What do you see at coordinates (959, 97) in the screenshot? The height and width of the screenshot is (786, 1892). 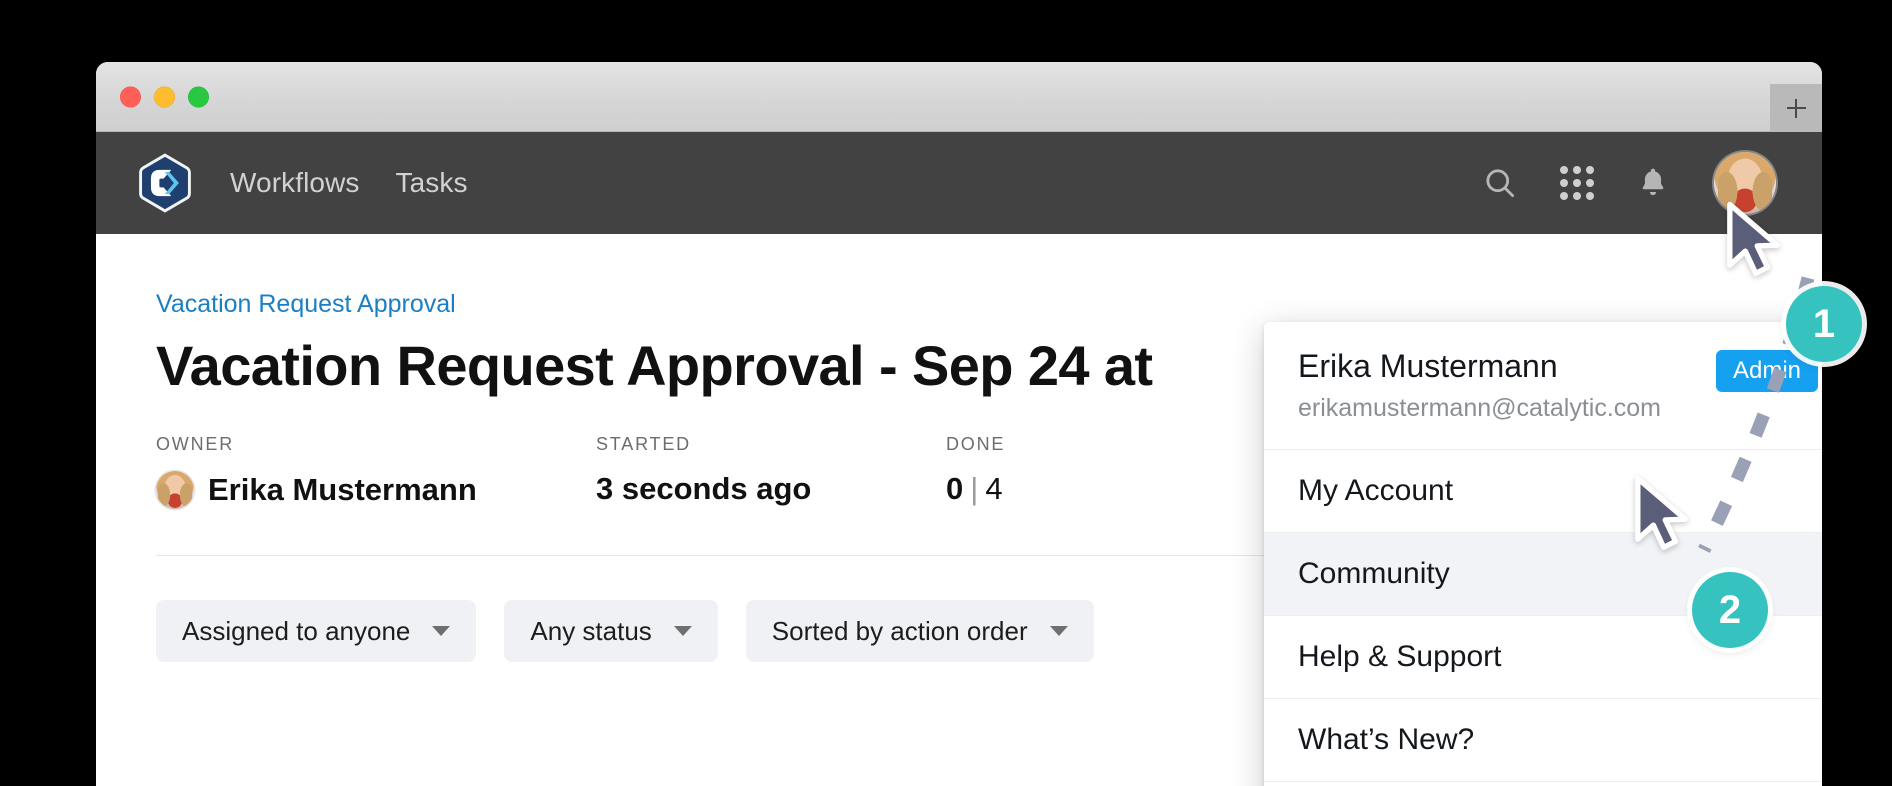 I see `window-titlebar` at bounding box center [959, 97].